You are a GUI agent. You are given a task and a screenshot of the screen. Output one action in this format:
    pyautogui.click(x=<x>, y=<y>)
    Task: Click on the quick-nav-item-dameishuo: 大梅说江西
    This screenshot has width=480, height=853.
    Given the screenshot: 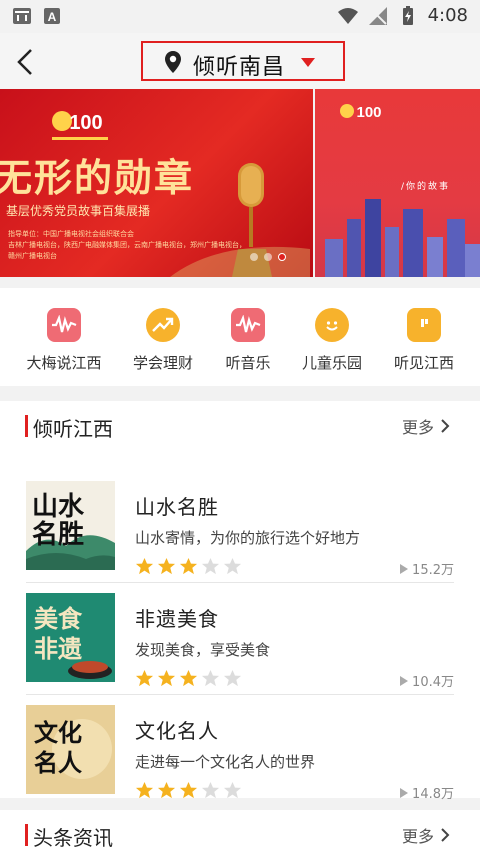 What is the action you would take?
    pyautogui.click(x=64, y=340)
    